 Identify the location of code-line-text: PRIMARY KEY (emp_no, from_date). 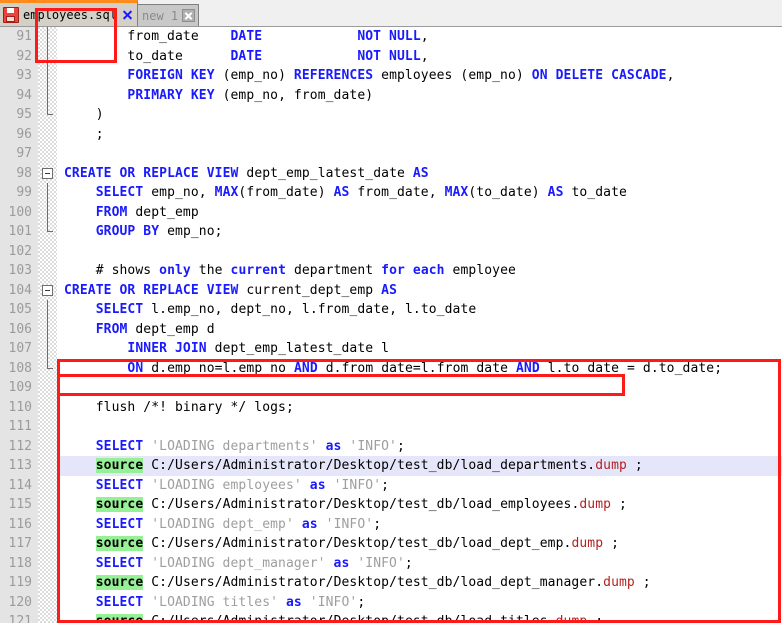
(250, 95).